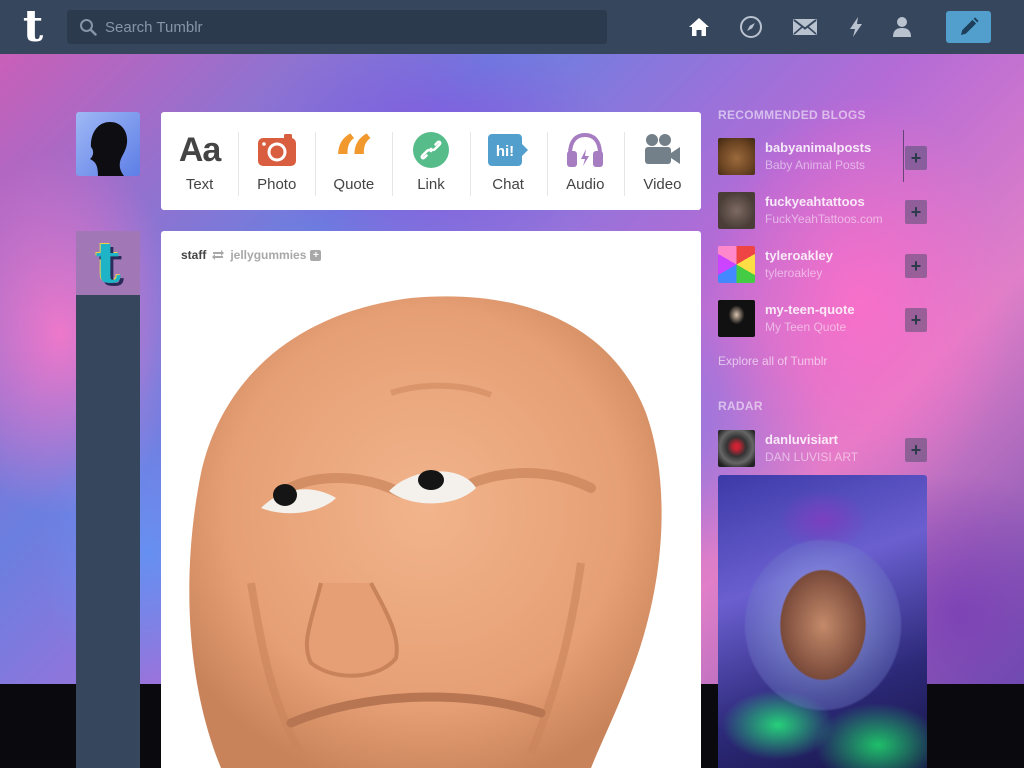  I want to click on new-text-post-button: Aa Text, so click(199, 161).